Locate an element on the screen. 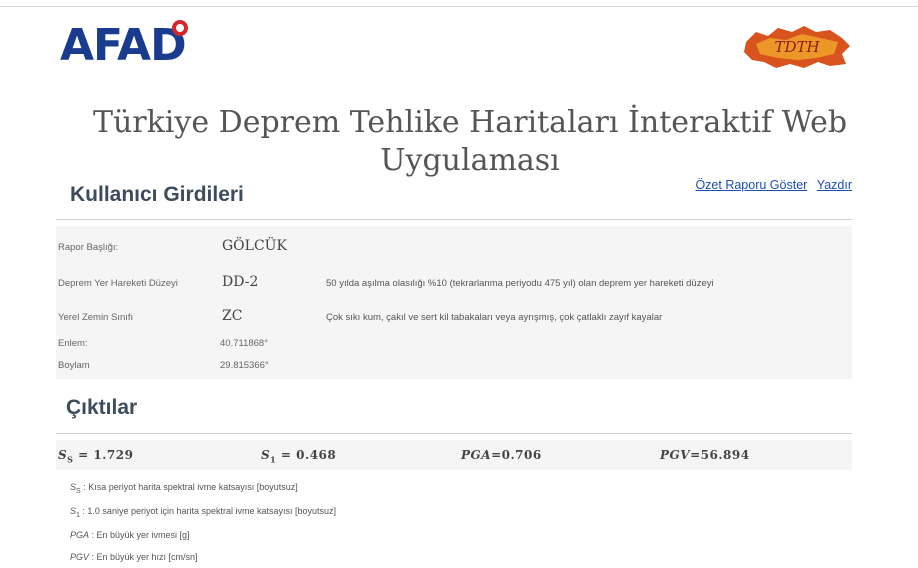  afad-logo: AFAD is located at coordinates (124, 45).